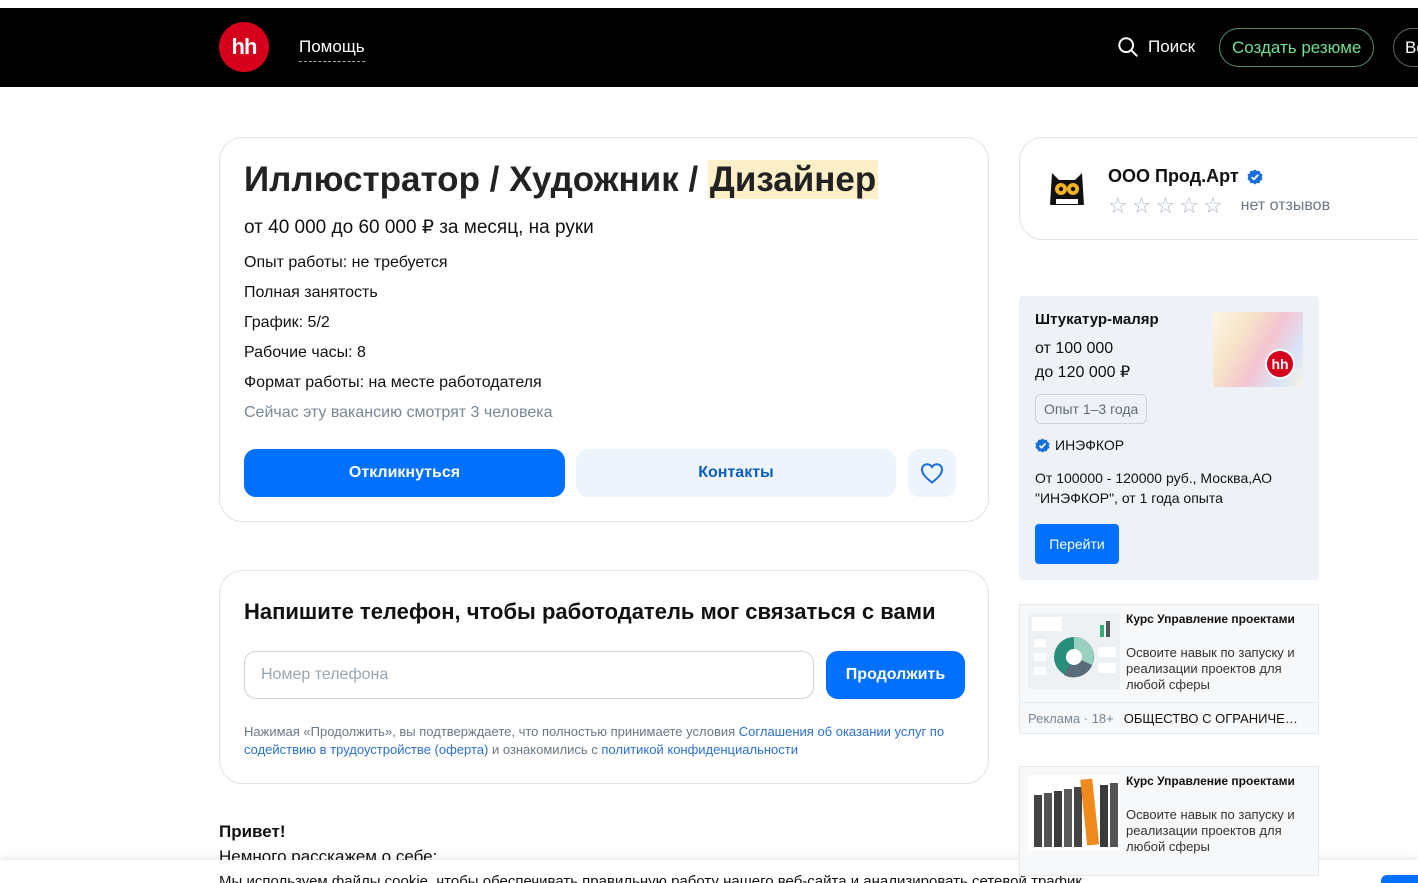 This screenshot has height=883, width=1418. Describe the element at coordinates (332, 49) in the screenshot. I see `help-link: Помощь` at that location.